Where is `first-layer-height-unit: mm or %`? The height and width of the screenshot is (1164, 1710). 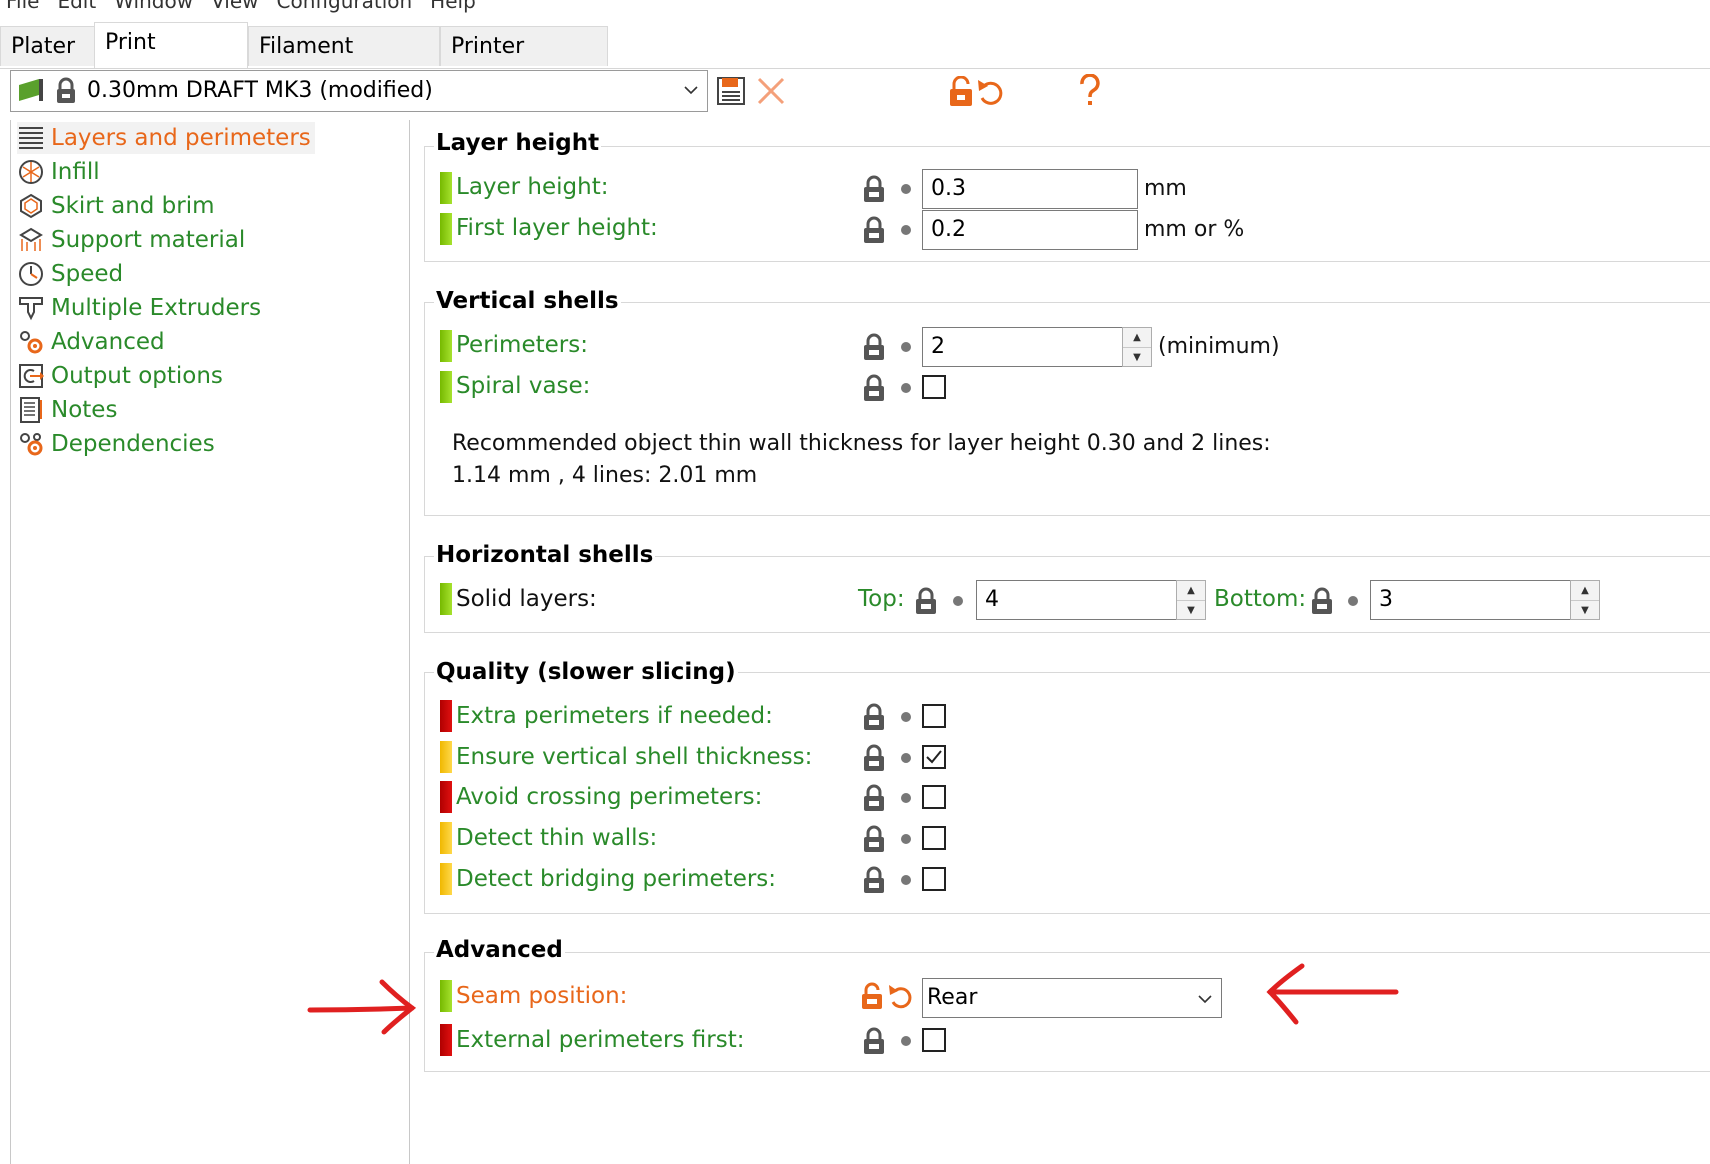
first-layer-height-unit: mm or % is located at coordinates (1194, 229).